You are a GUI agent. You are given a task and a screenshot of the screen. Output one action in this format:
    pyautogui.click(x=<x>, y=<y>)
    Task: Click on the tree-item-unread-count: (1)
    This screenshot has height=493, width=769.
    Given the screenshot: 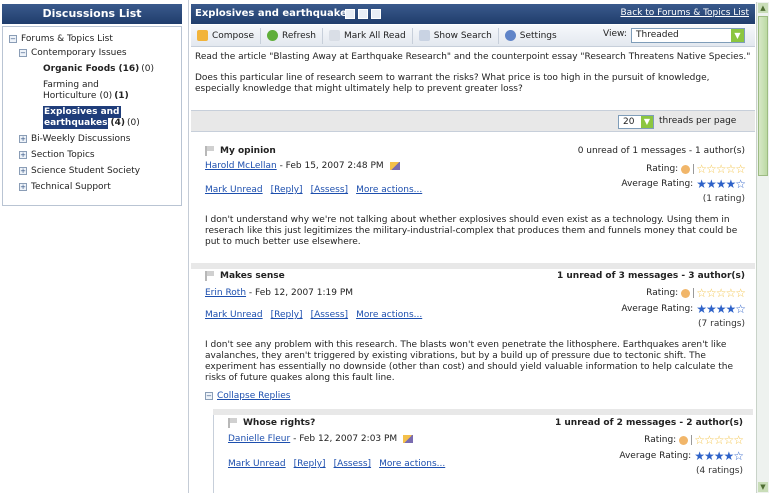 What is the action you would take?
    pyautogui.click(x=121, y=96)
    